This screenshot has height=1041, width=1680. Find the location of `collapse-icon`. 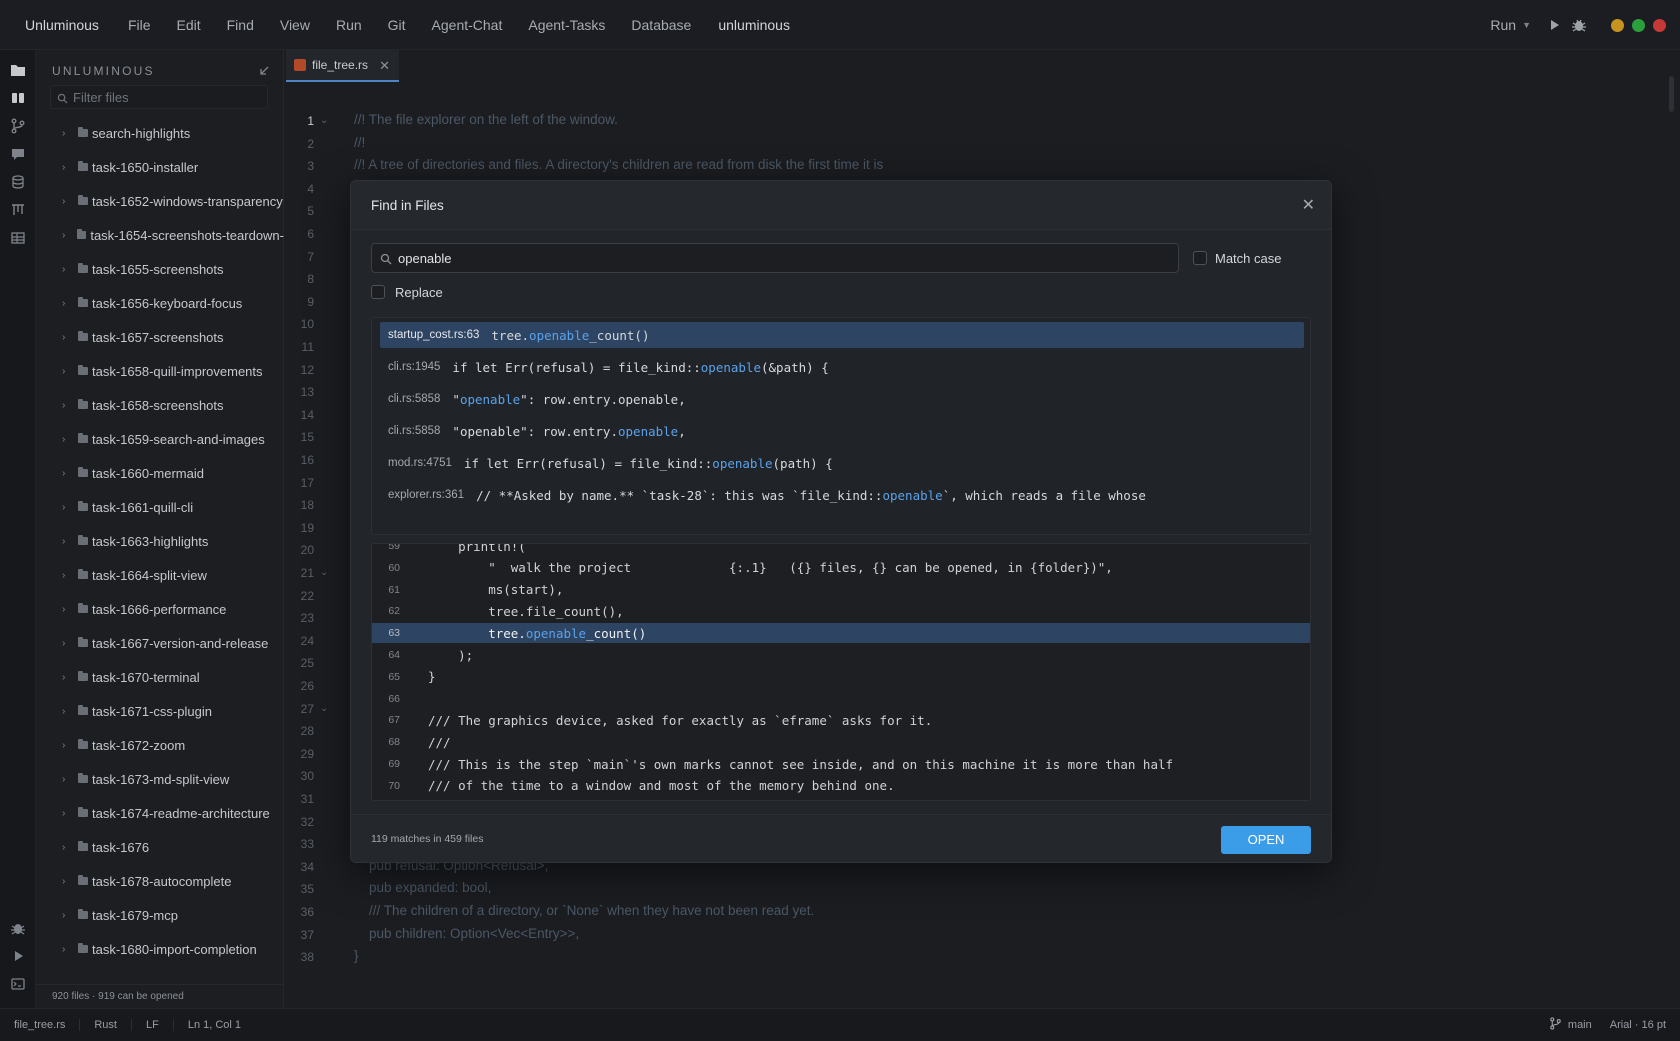

collapse-icon is located at coordinates (264, 70).